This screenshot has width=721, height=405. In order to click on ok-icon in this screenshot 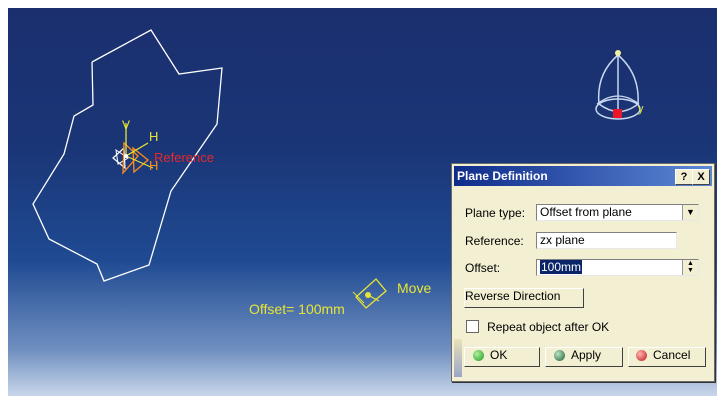, I will do `click(478, 356)`.